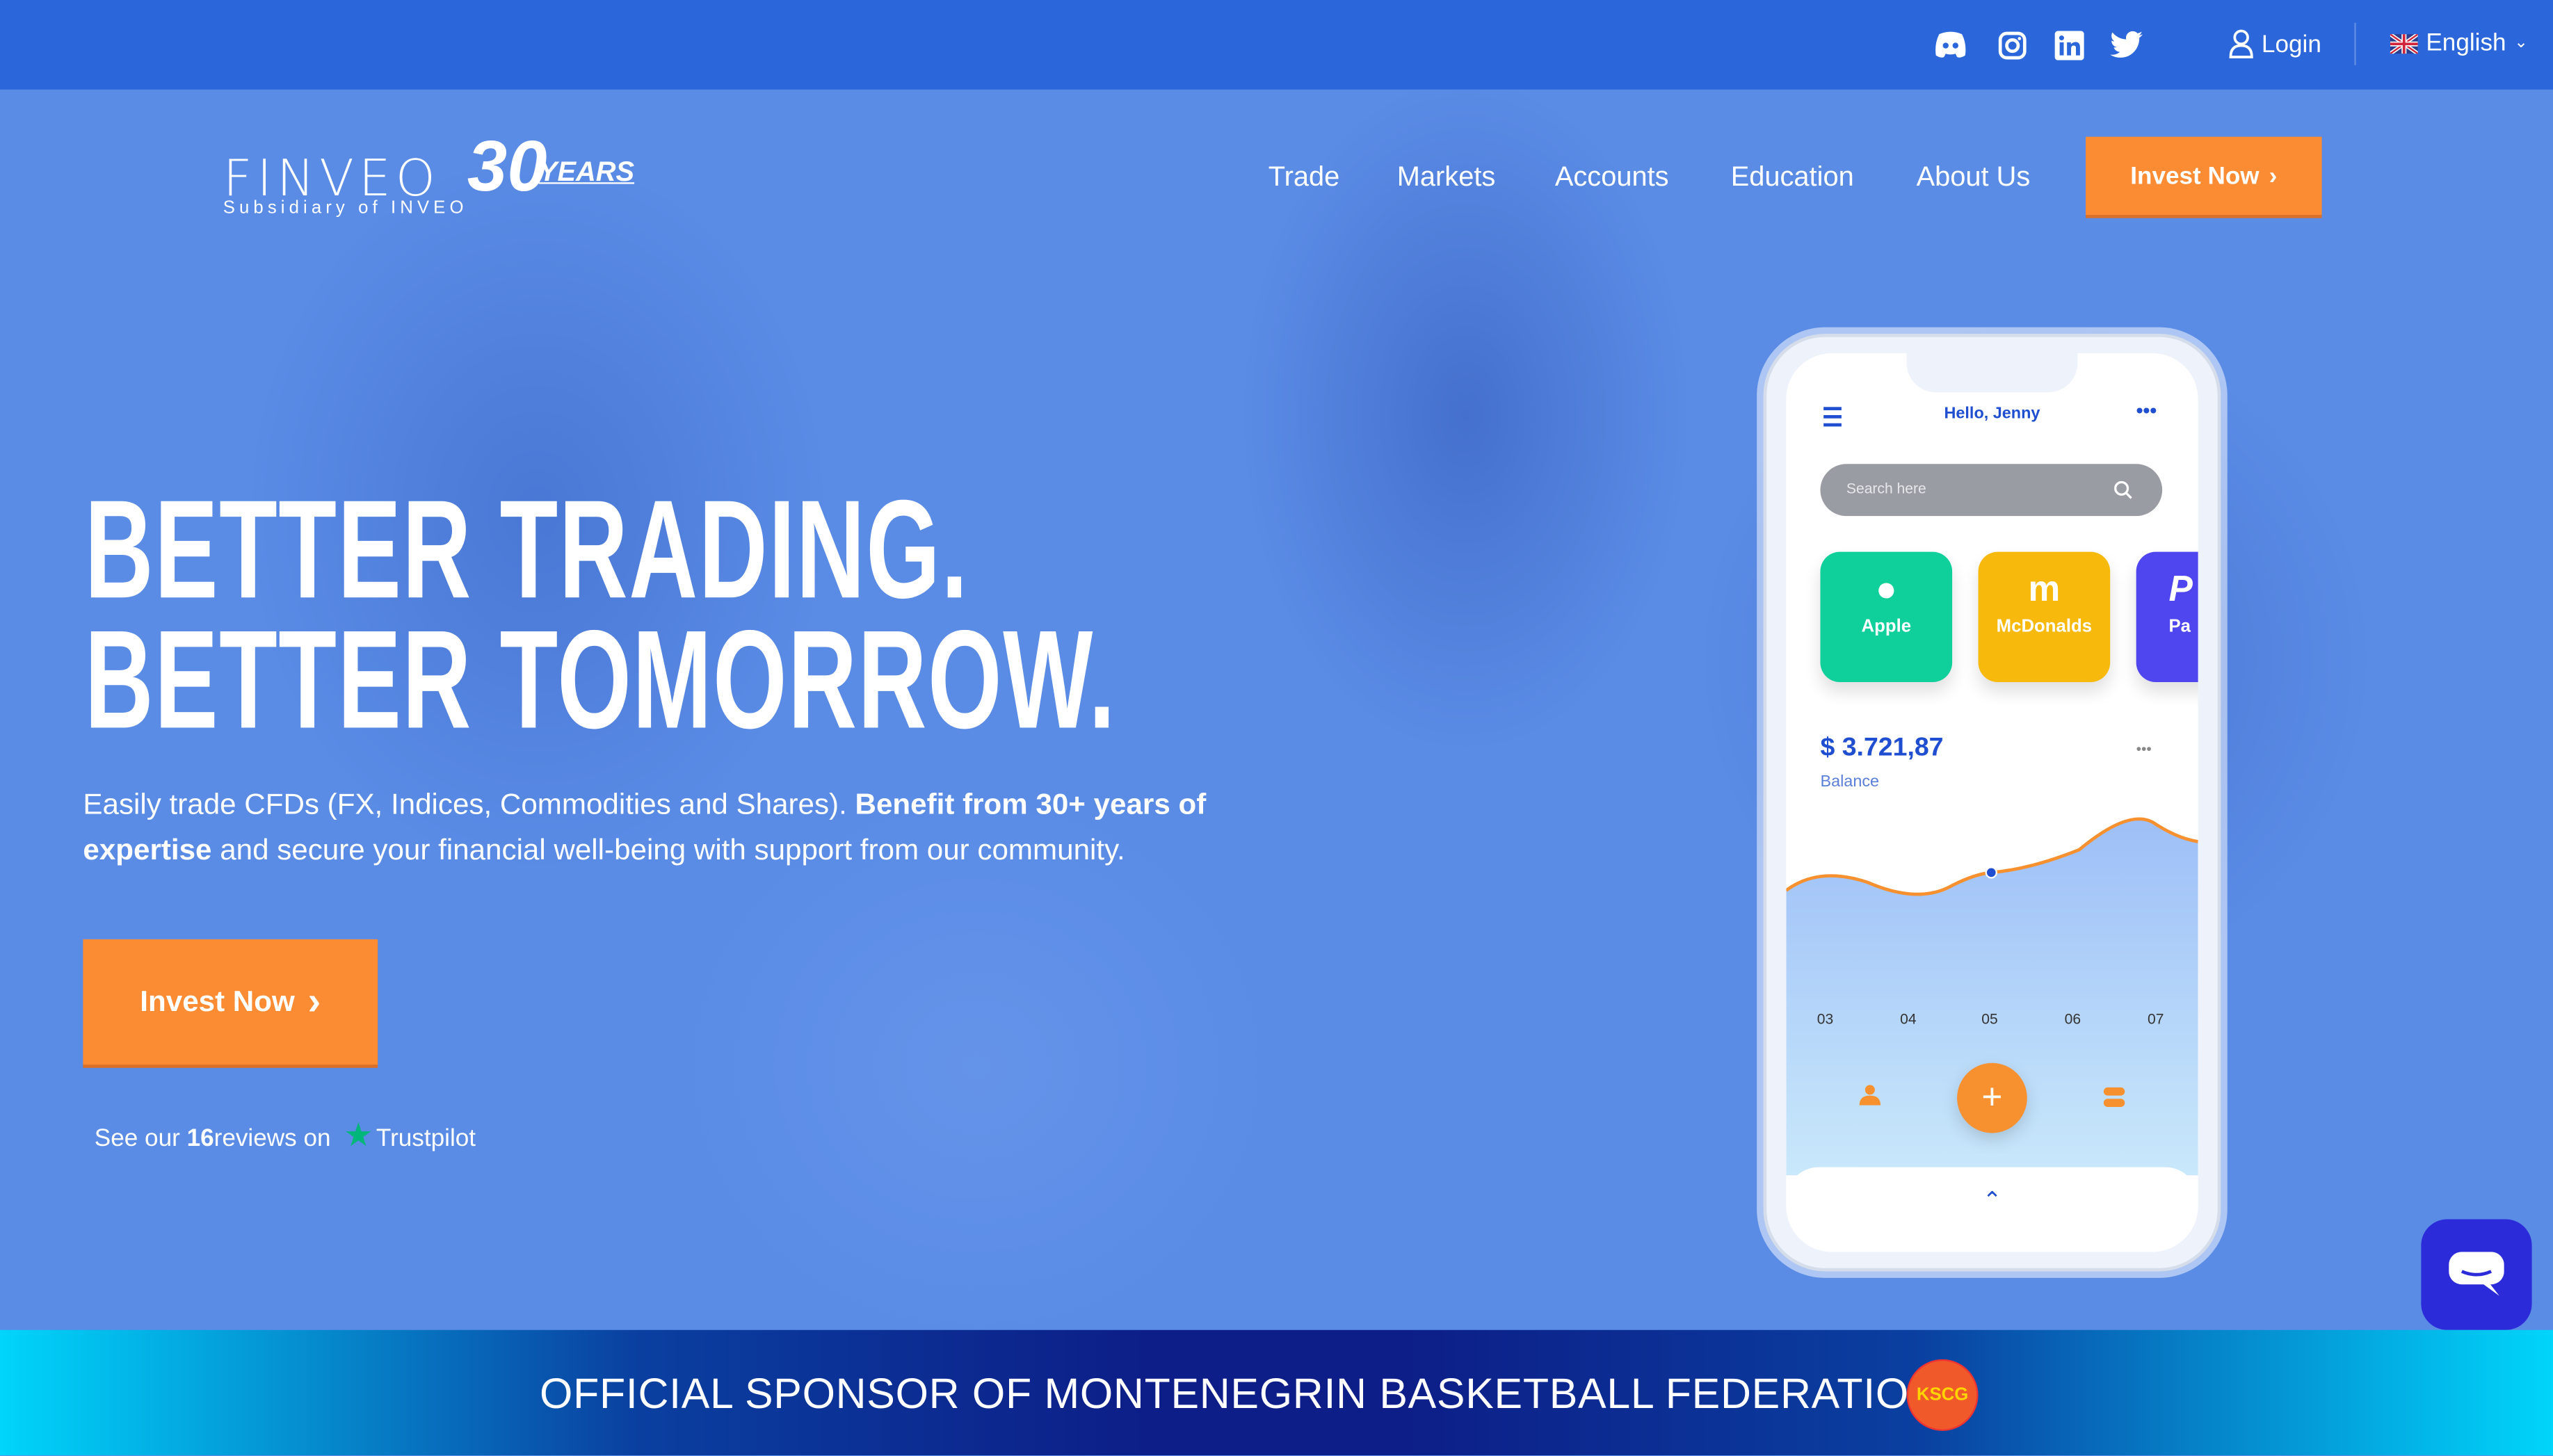 The image size is (2553, 1456). Describe the element at coordinates (1886, 627) in the screenshot. I see `tile-label: Apple` at that location.